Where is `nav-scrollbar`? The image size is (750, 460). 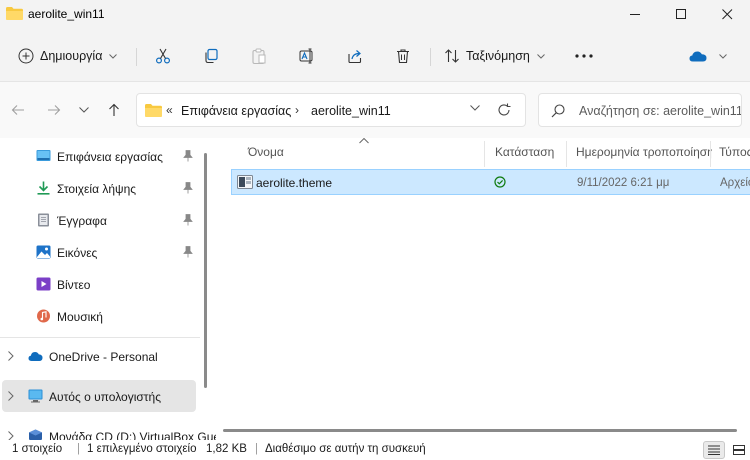
nav-scrollbar is located at coordinates (205, 270).